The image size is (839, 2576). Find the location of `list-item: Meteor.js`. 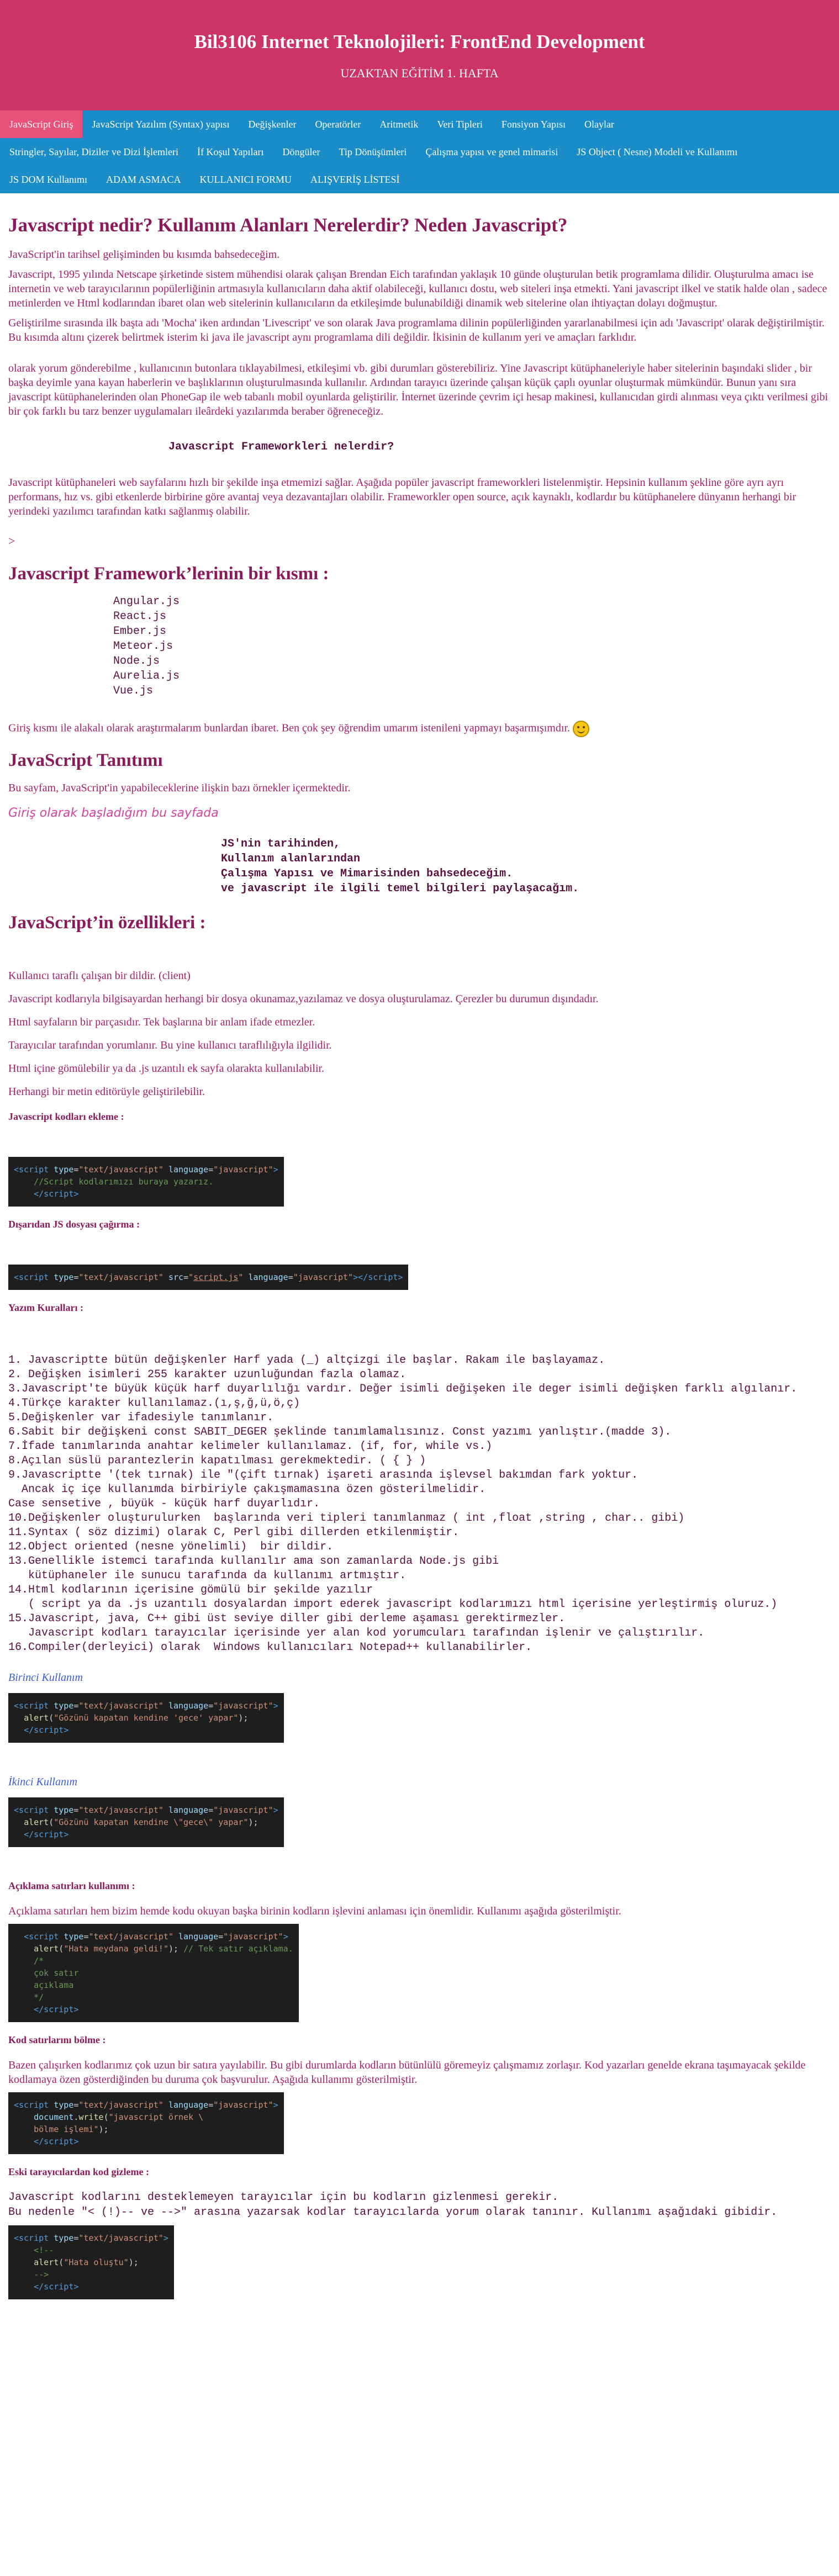

list-item: Meteor.js is located at coordinates (143, 646).